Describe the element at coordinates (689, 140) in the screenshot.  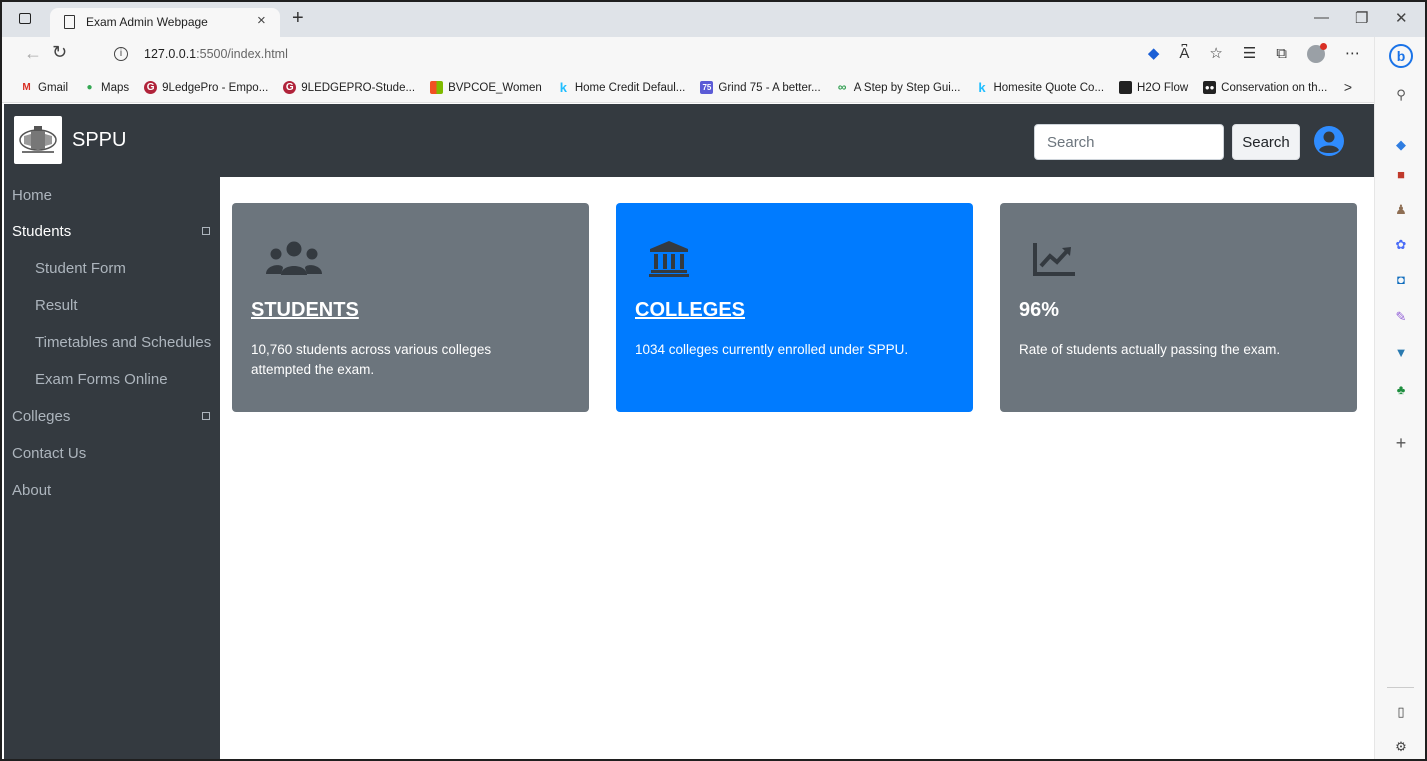
I see `top-navbar: SPPU Search` at that location.